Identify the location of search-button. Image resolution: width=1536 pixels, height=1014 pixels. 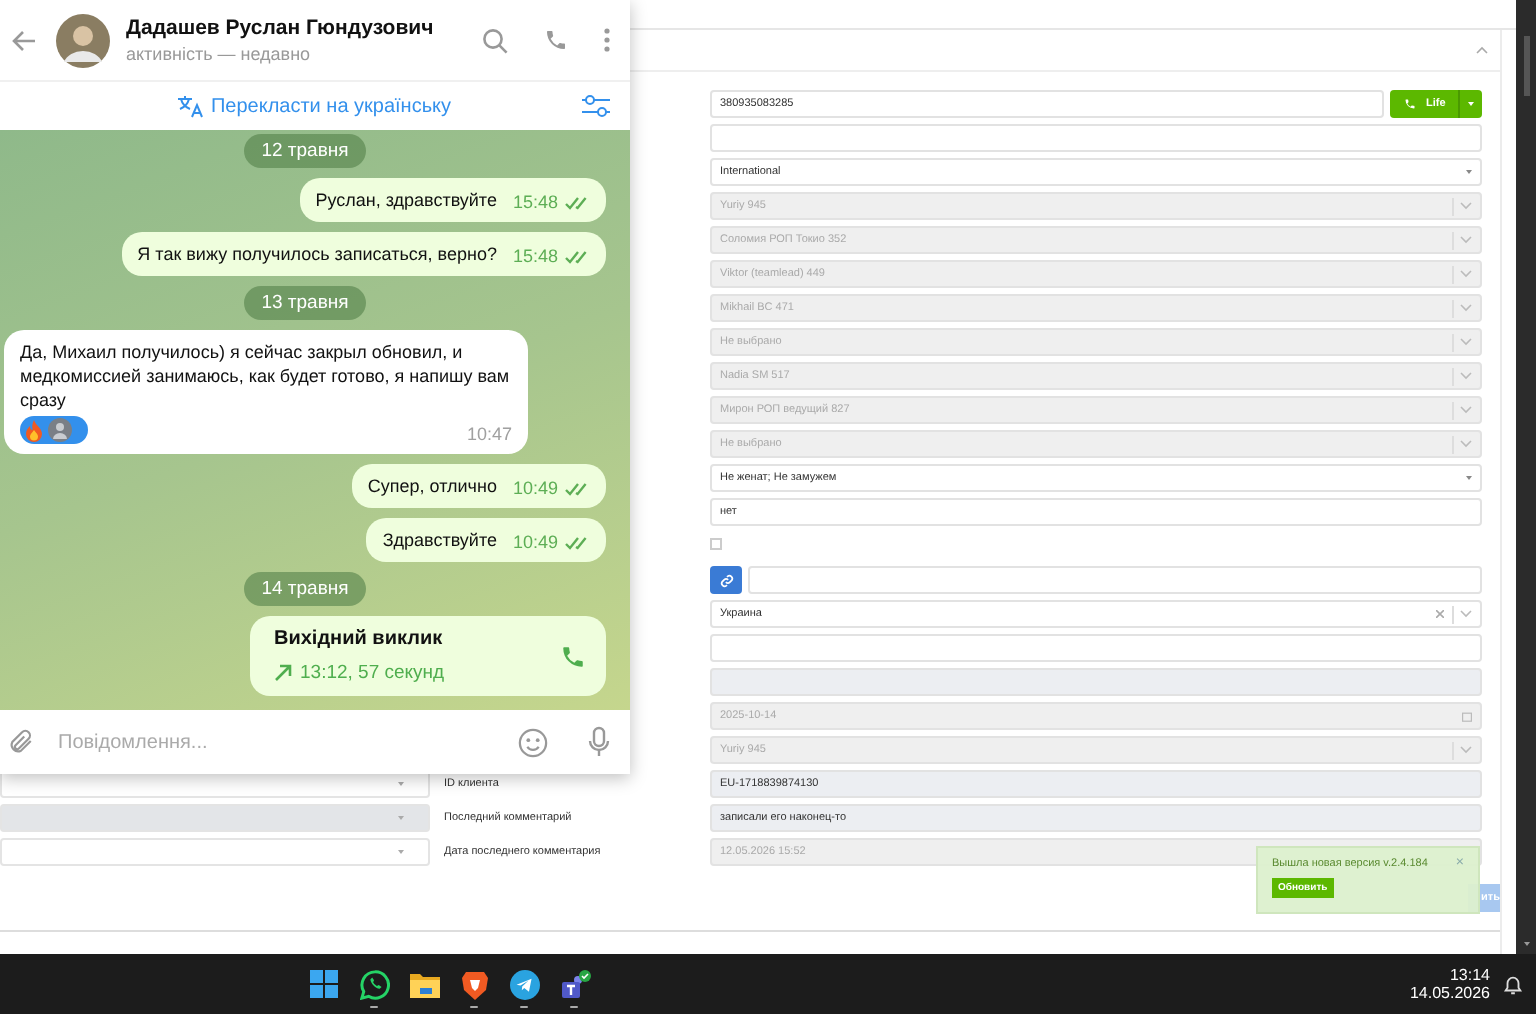
(495, 40).